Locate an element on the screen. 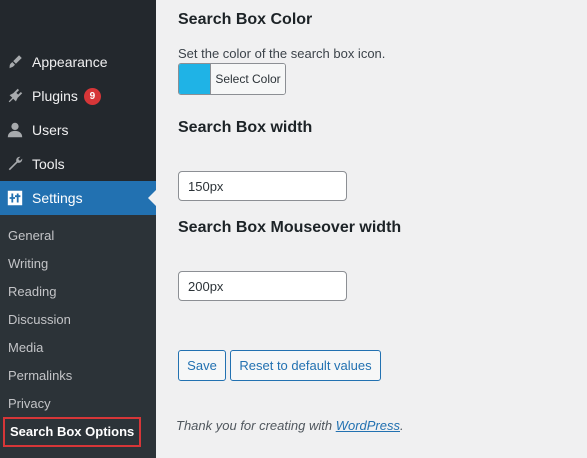 The image size is (587, 458). menu-label-settings: Settings is located at coordinates (57, 198).